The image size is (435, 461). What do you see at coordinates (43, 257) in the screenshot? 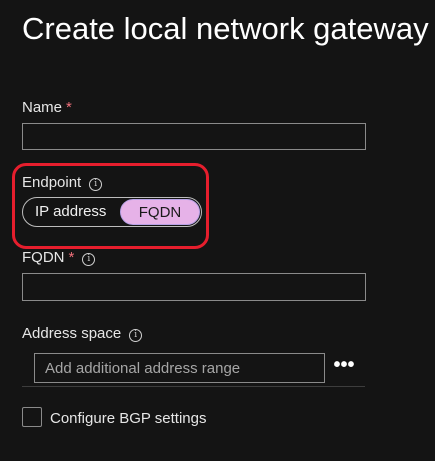
I see `fqdn-label-text: FQDN` at bounding box center [43, 257].